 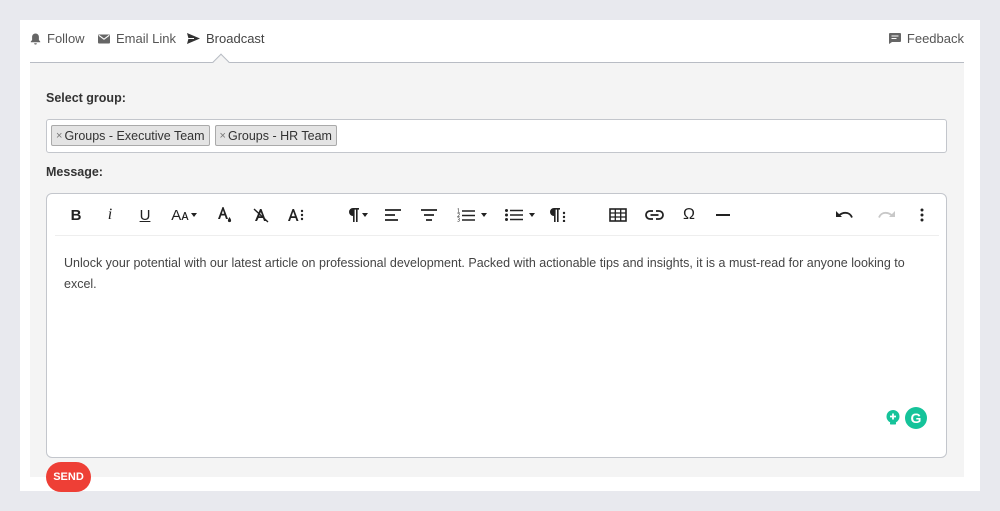 I want to click on text-color-icon, so click(x=225, y=215).